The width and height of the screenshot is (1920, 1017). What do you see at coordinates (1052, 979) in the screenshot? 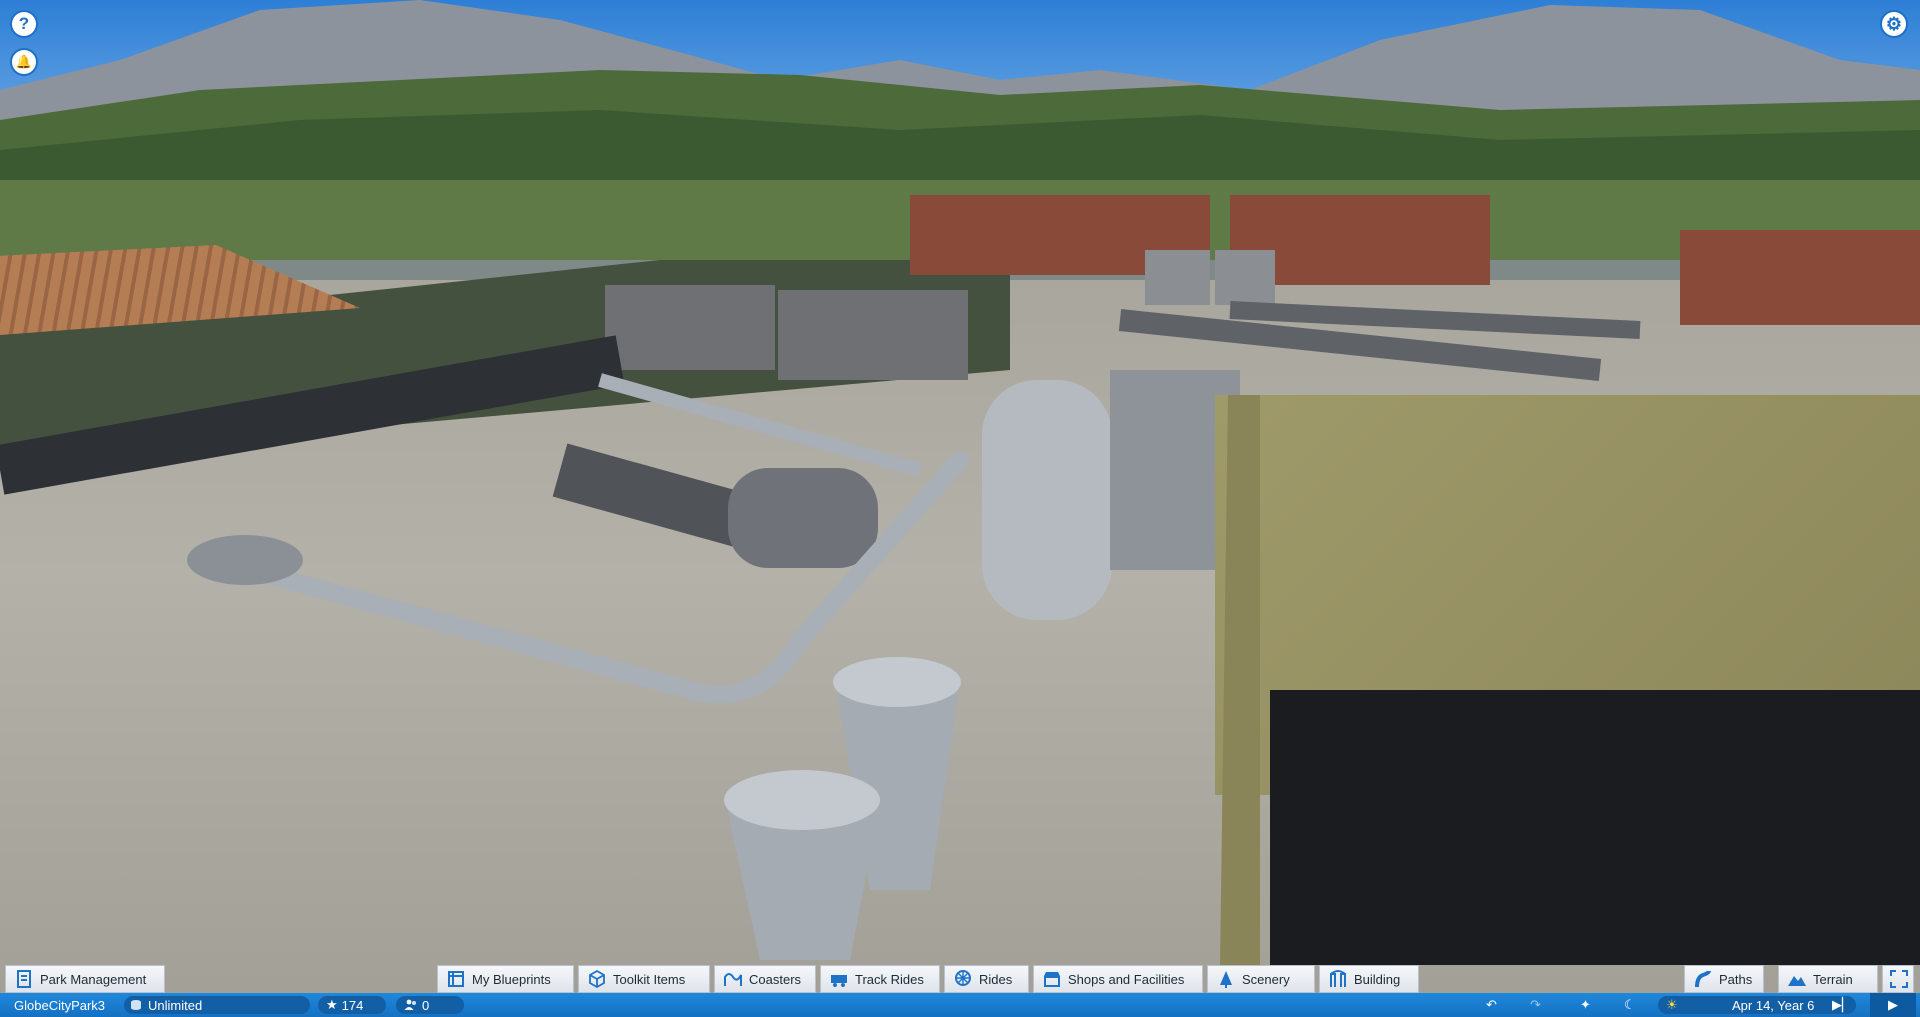
I see `shop-icon` at bounding box center [1052, 979].